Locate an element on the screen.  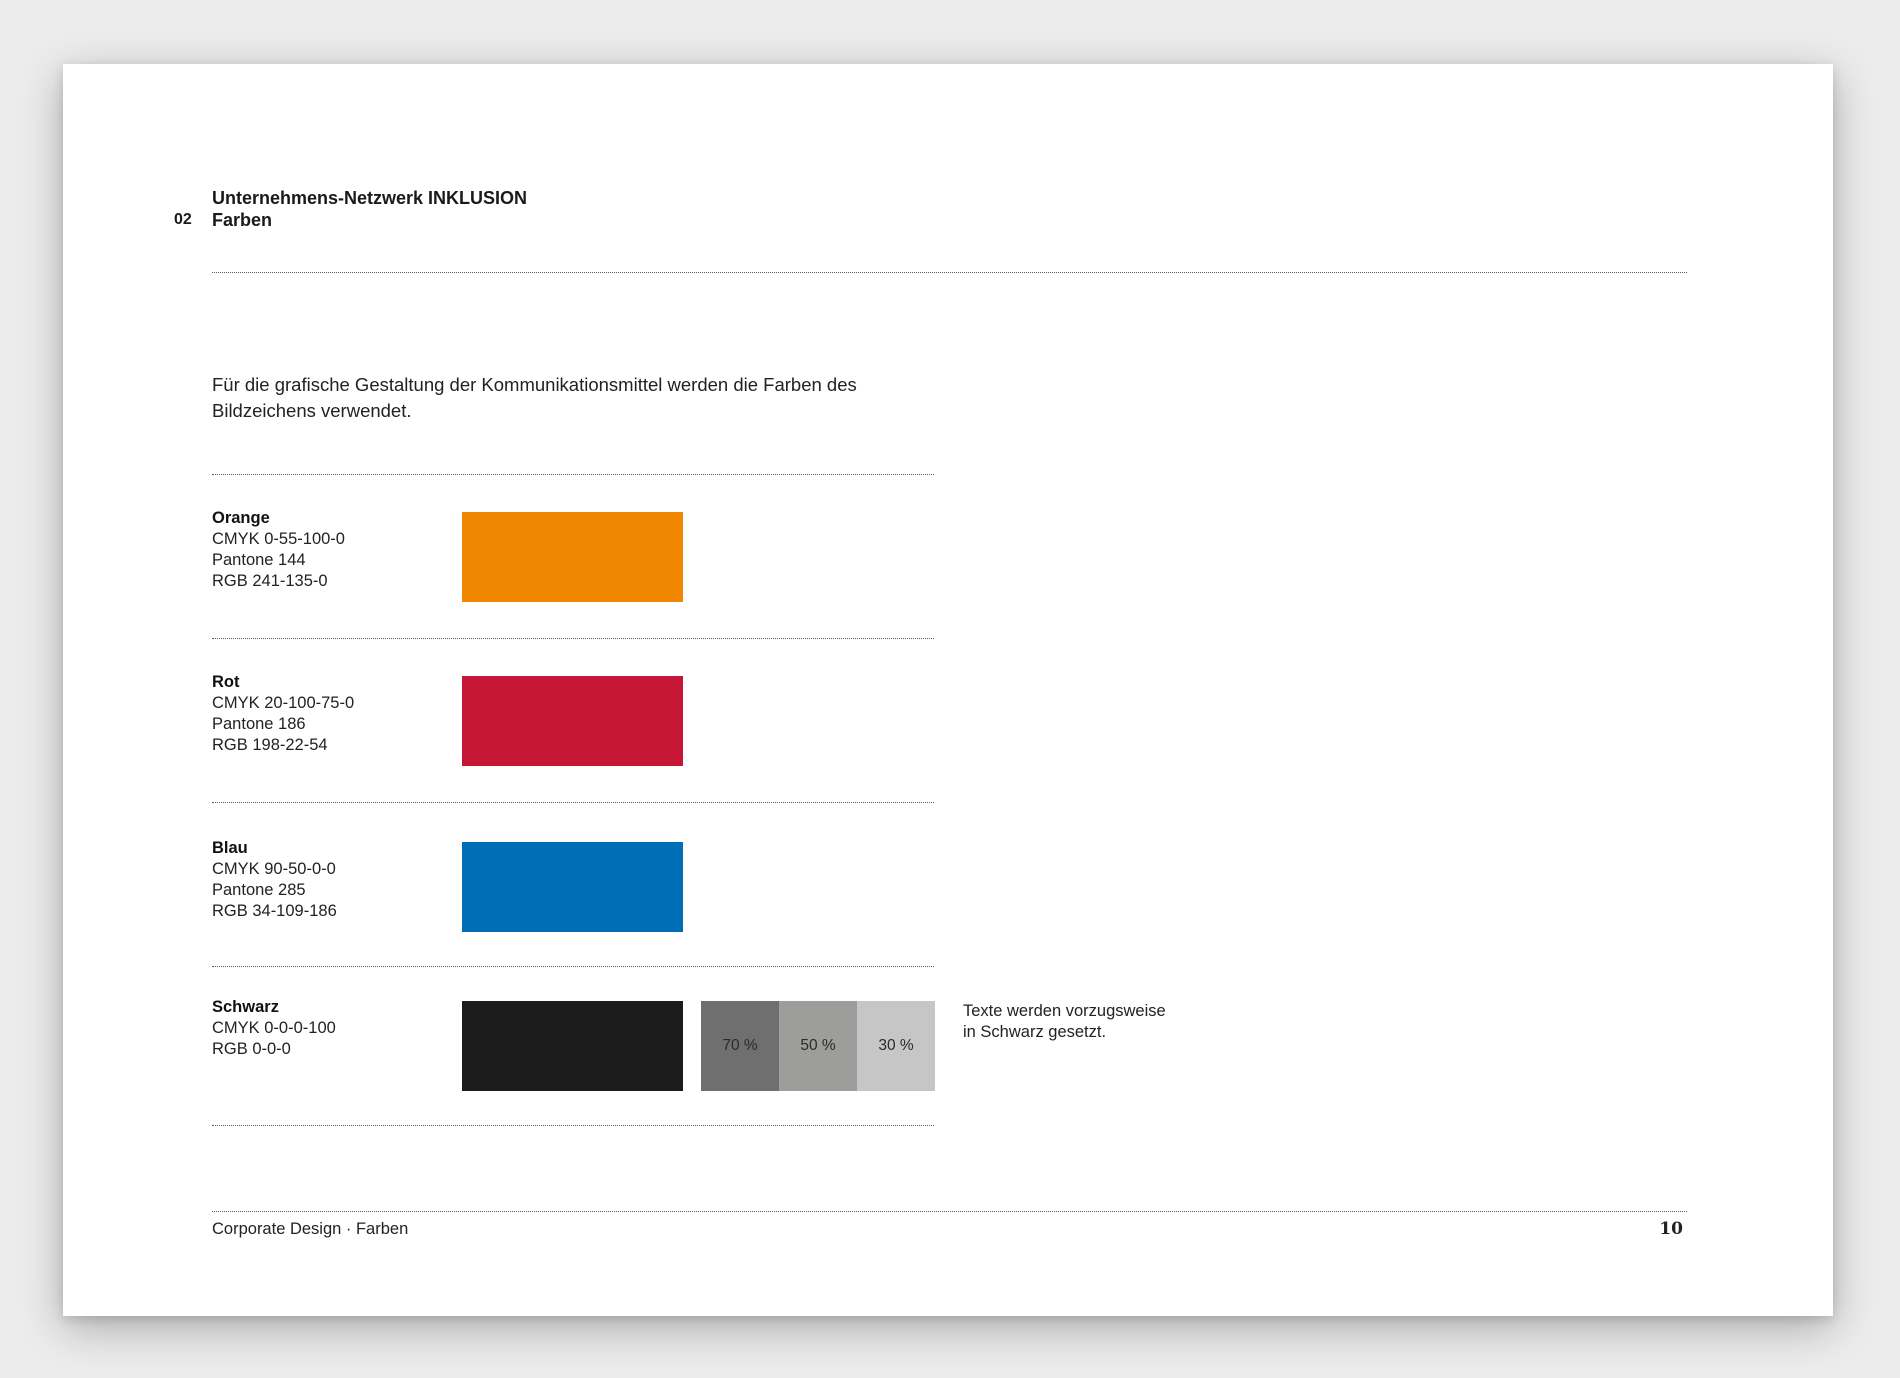
tint-label: 50 % is located at coordinates (818, 1045).